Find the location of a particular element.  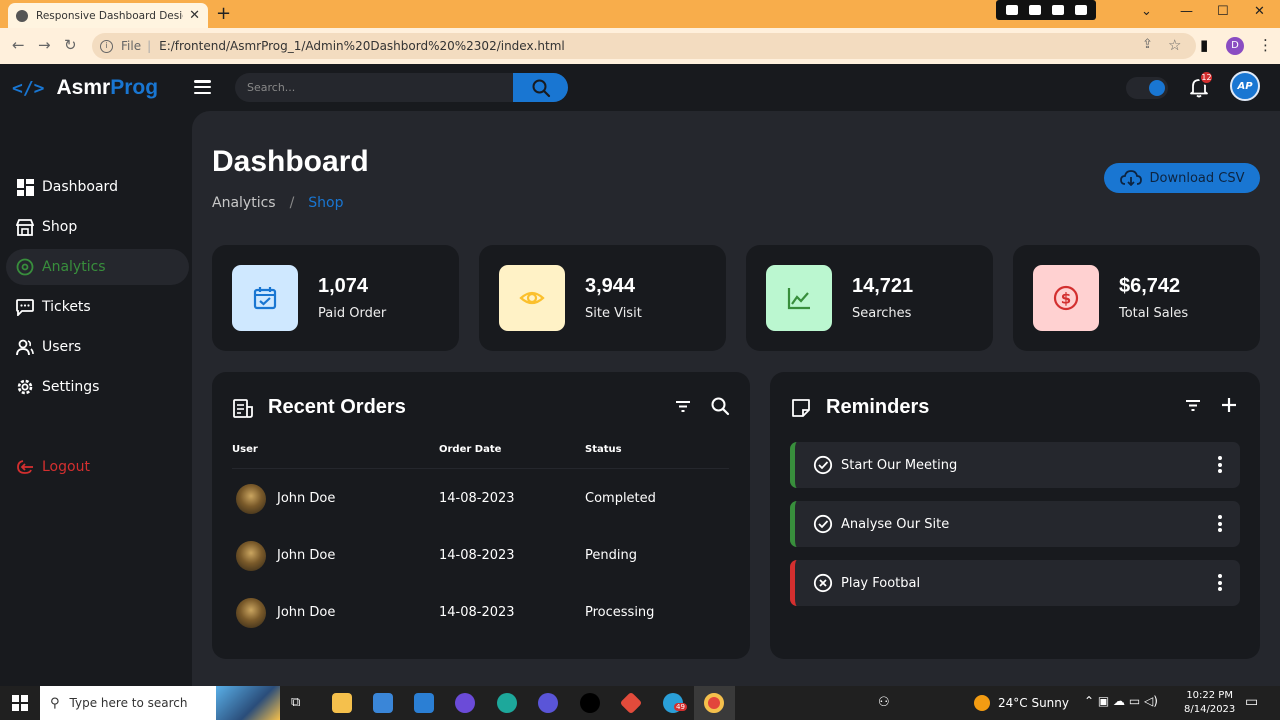

sidebar-item-shop: Shop is located at coordinates (96, 227).